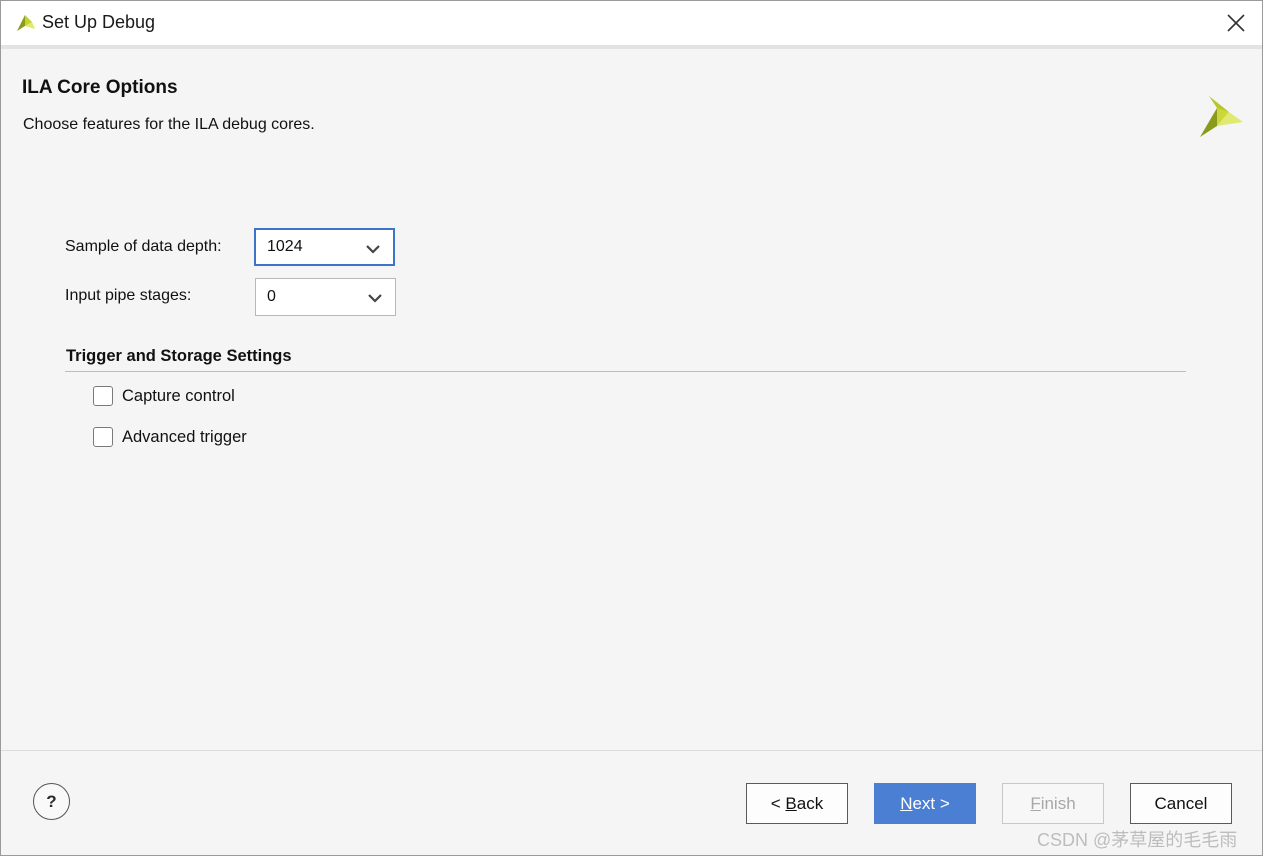 The image size is (1263, 856). Describe the element at coordinates (625, 371) in the screenshot. I see `section-divider` at that location.